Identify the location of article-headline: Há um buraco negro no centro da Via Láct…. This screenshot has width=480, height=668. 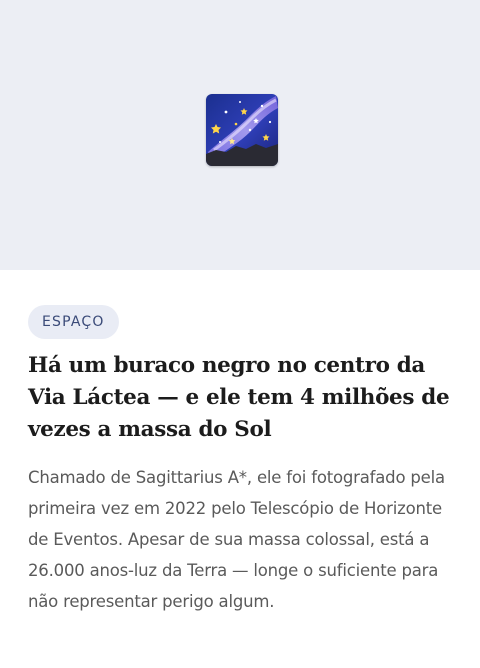
(243, 398).